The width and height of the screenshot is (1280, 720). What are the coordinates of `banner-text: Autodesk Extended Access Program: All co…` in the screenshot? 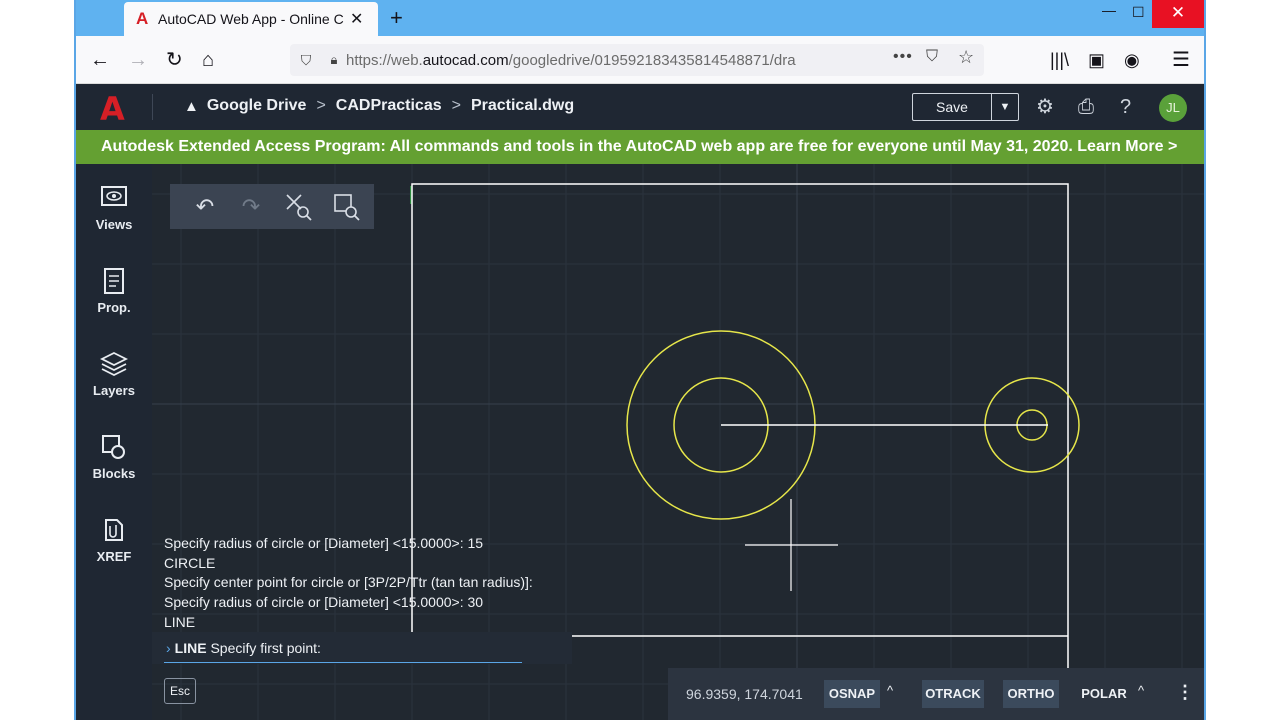 It's located at (587, 146).